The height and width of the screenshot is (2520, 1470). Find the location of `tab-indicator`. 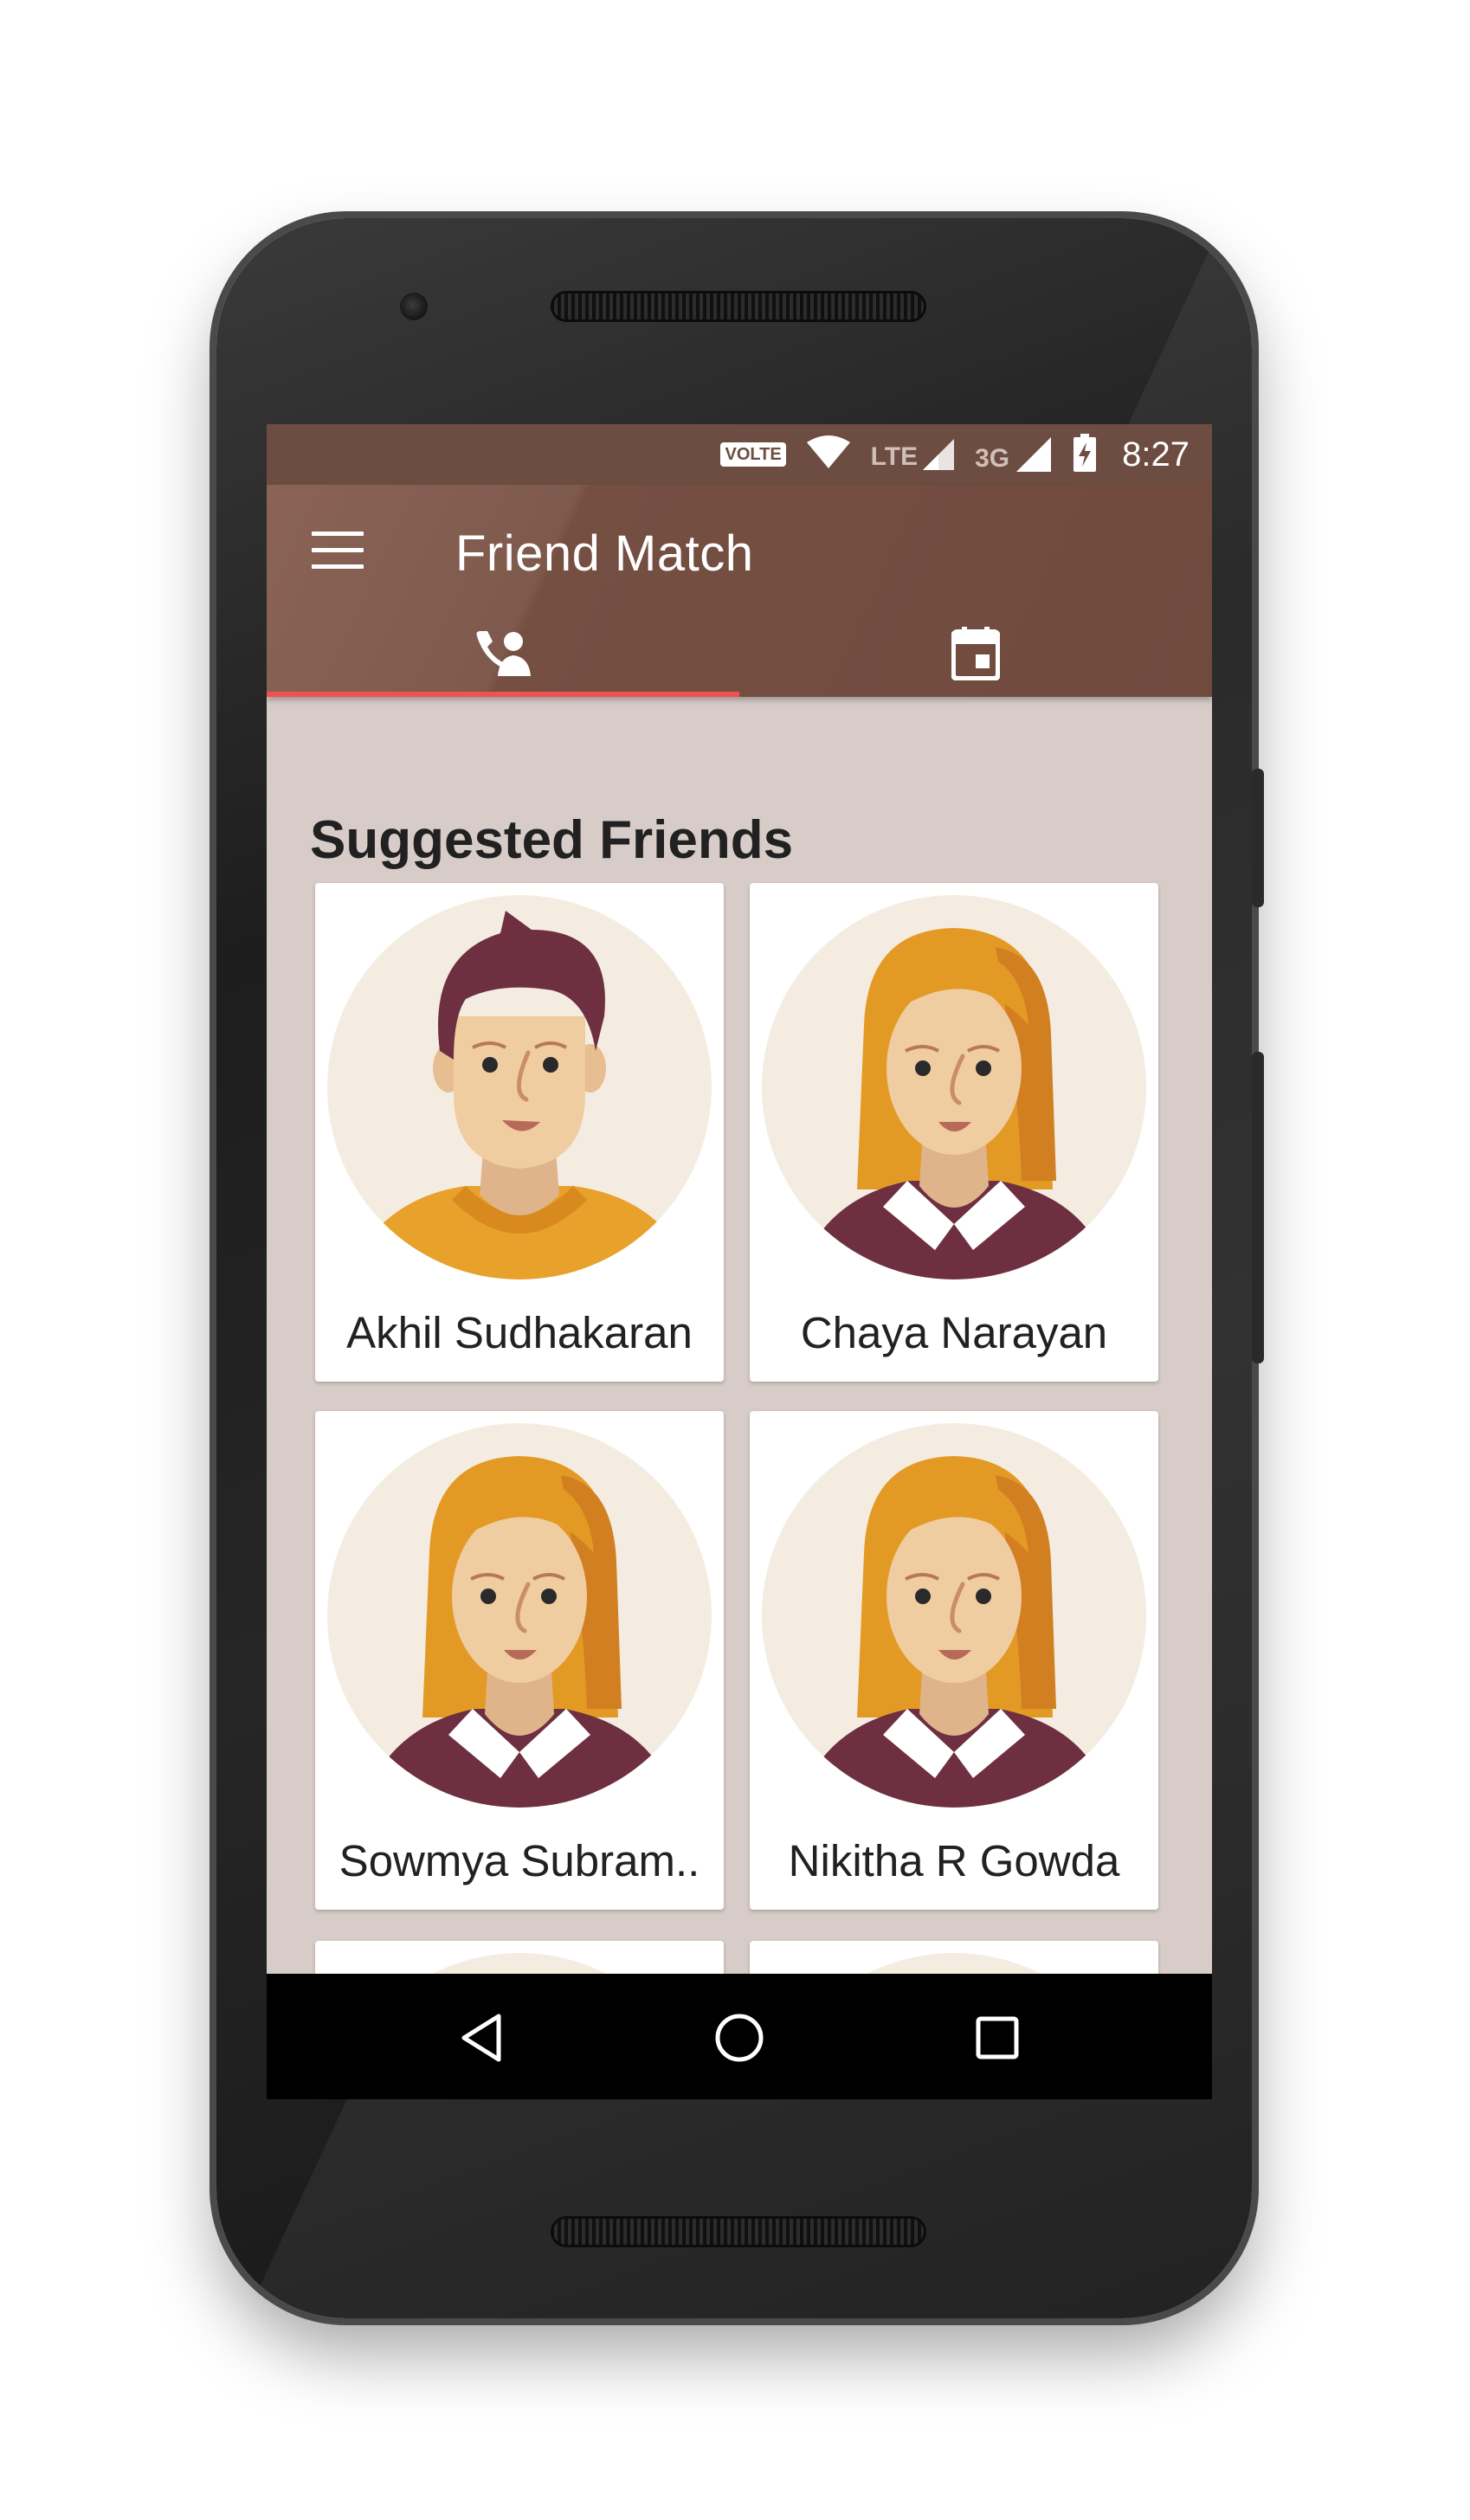

tab-indicator is located at coordinates (503, 694).